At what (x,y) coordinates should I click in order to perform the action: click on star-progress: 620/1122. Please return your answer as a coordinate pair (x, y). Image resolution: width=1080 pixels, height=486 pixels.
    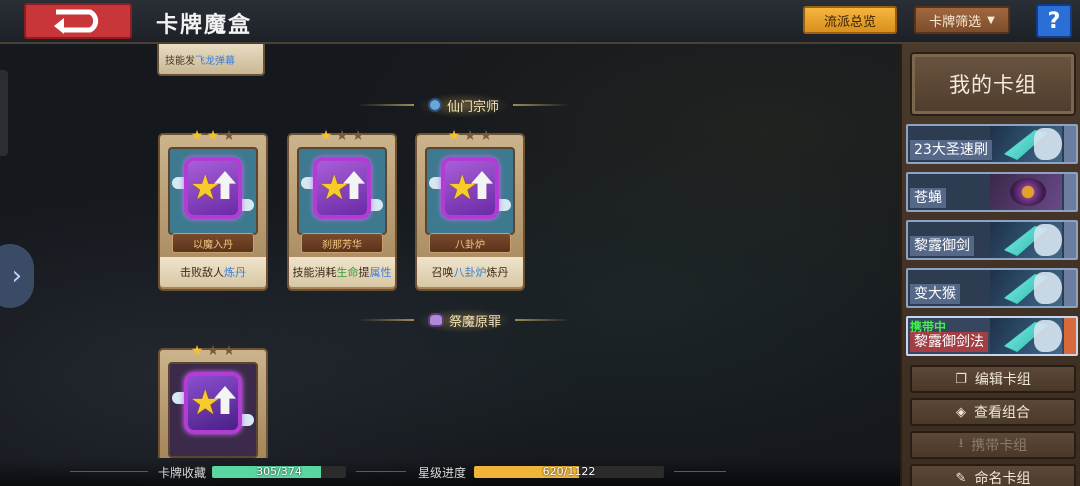
    Looking at the image, I should click on (569, 472).